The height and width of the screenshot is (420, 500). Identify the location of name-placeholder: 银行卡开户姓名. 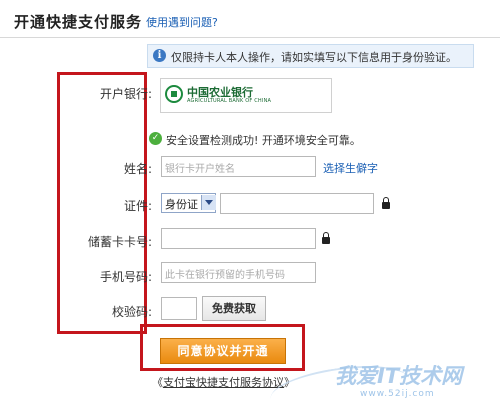
(200, 169).